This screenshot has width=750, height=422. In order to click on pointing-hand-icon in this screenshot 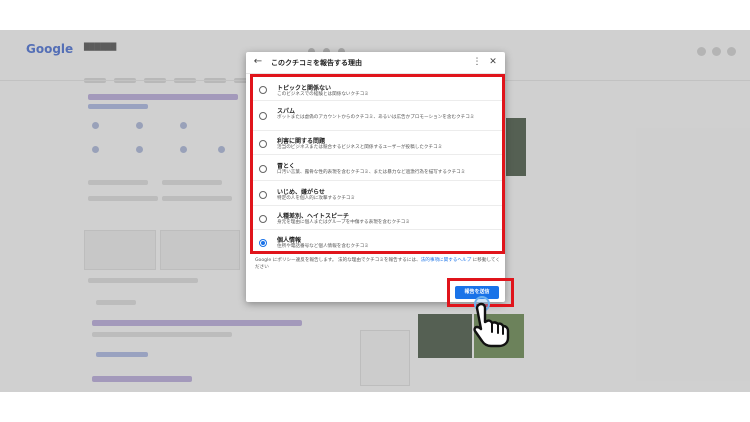, I will do `click(491, 325)`.